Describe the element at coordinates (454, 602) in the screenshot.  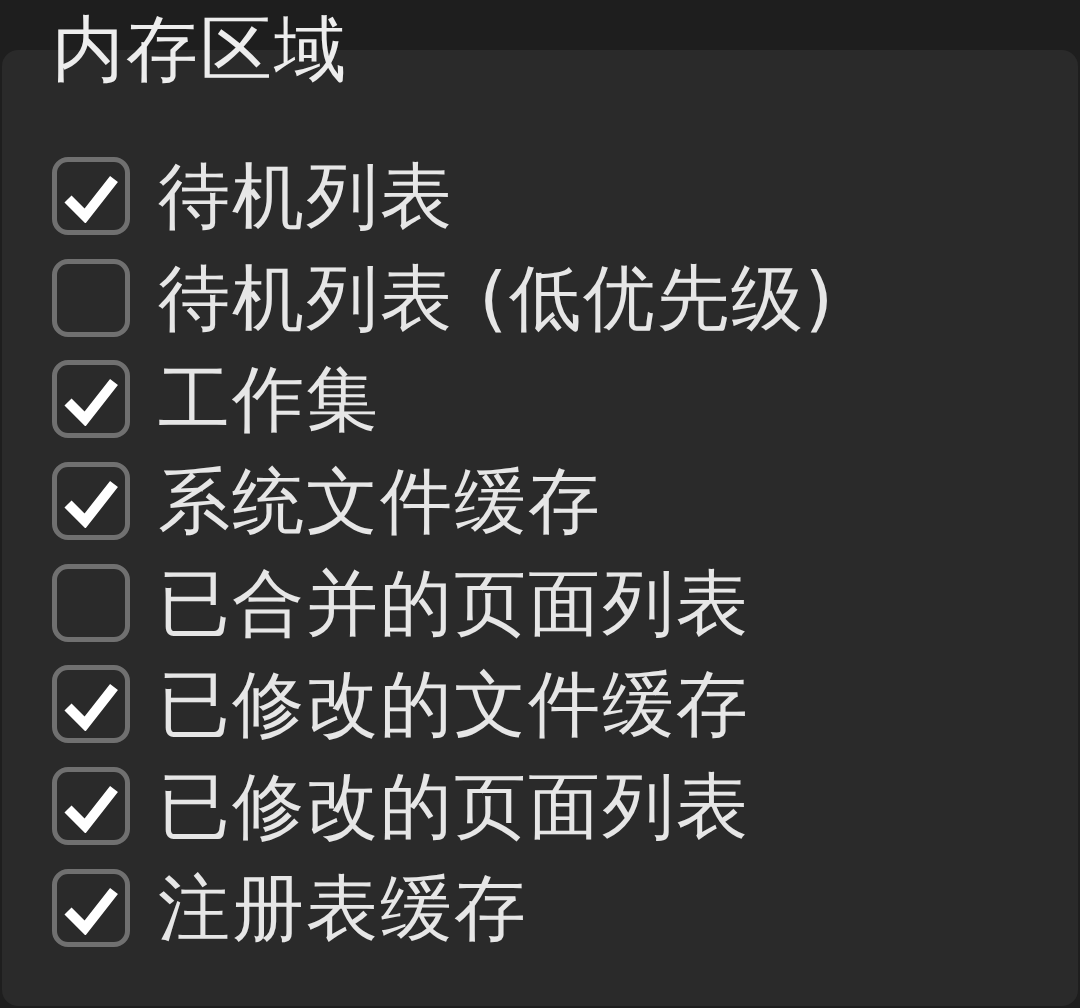
I see `checkbox-label: 已合并的页面列表` at that location.